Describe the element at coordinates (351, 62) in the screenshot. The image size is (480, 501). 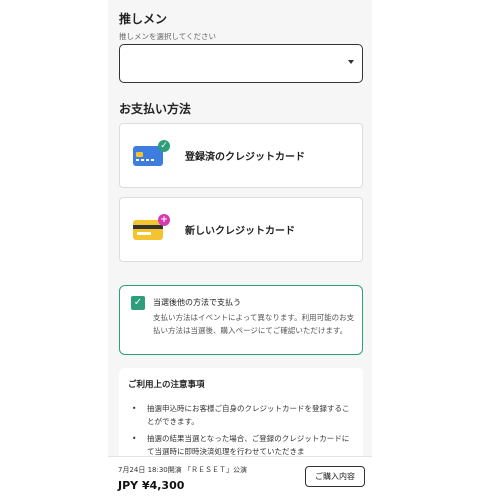
I see `chevron-down-icon` at that location.